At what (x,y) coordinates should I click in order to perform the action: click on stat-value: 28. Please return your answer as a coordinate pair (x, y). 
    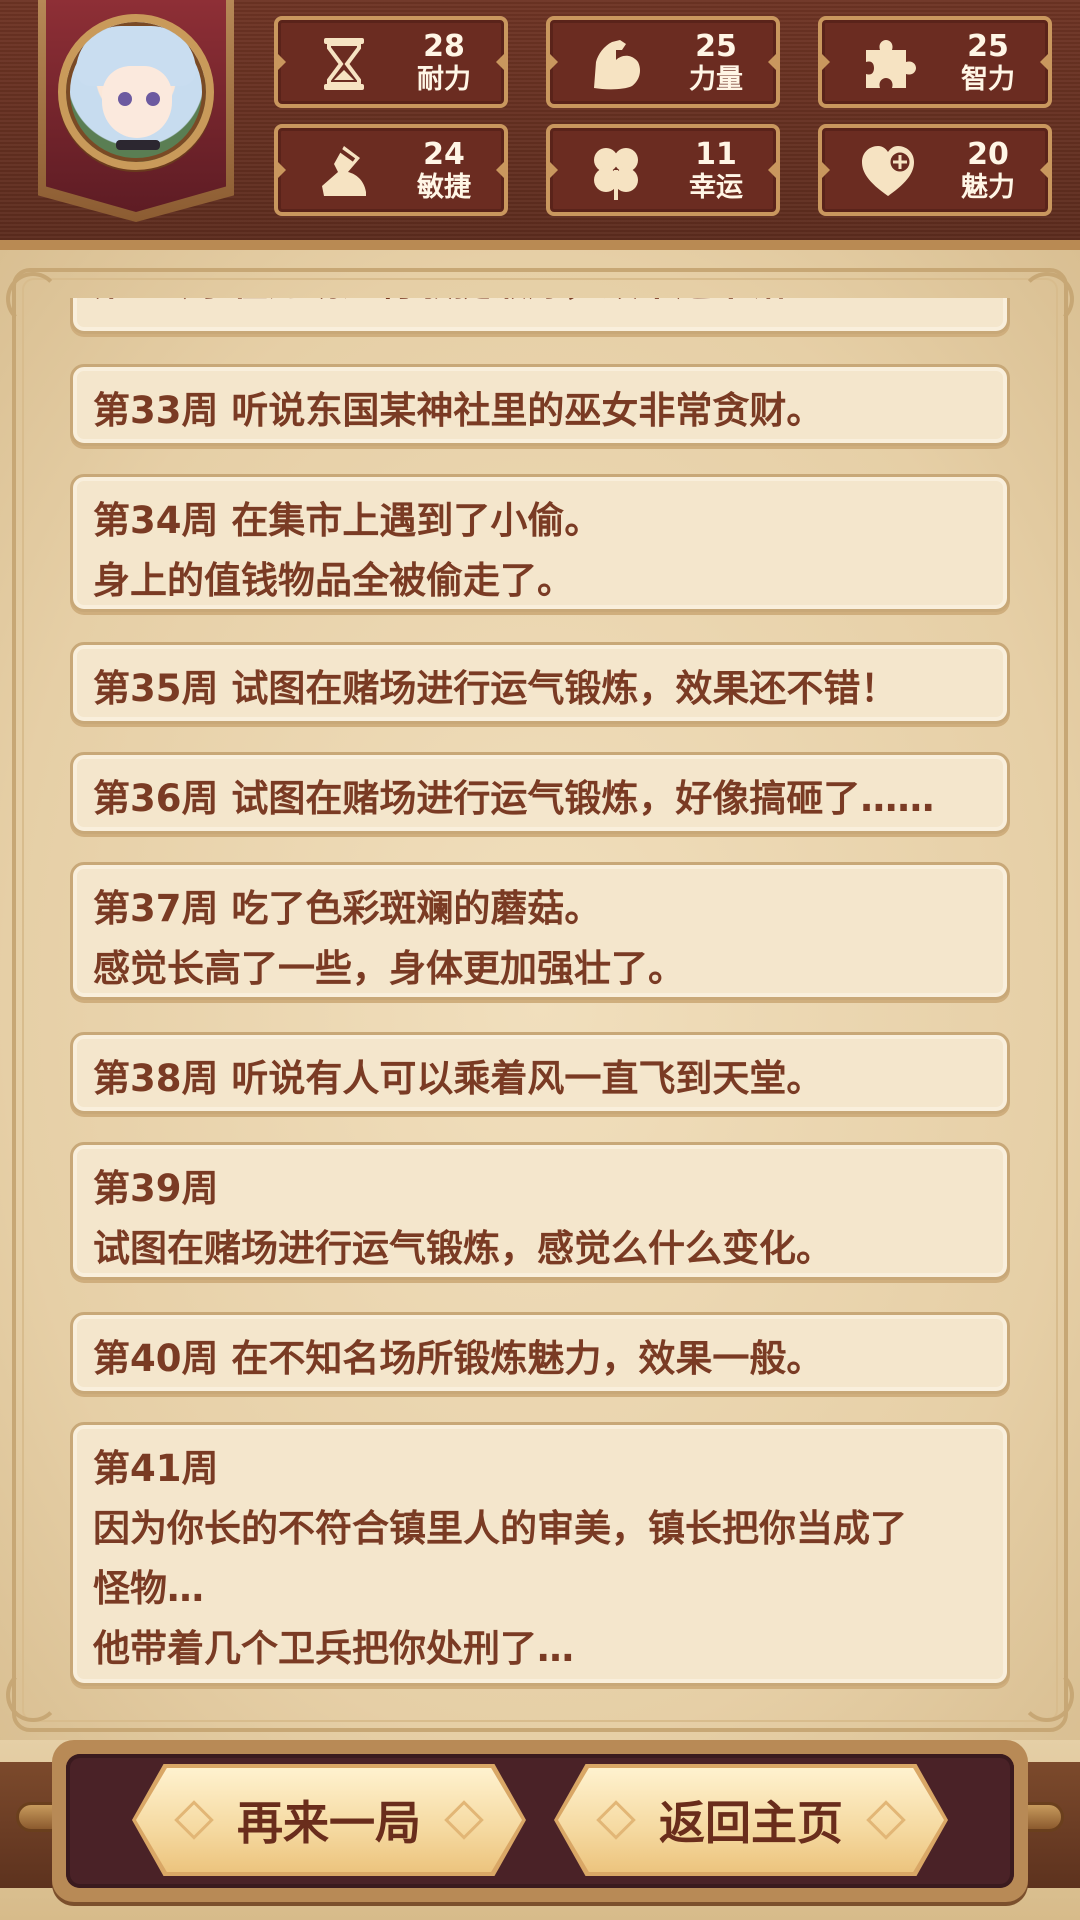
    Looking at the image, I should click on (444, 46).